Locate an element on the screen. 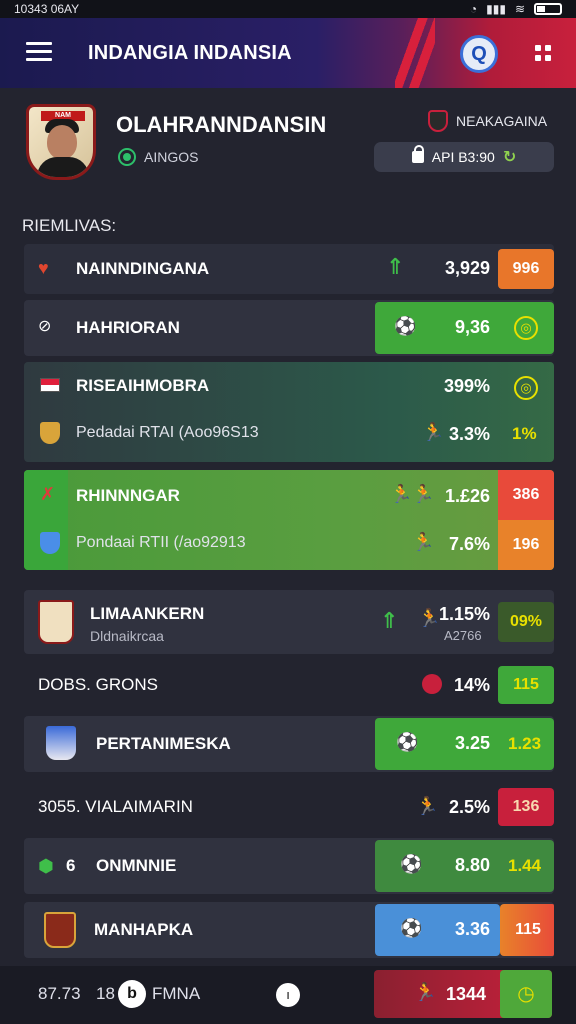 This screenshot has width=576, height=1024. profile-status: AINGOS is located at coordinates (158, 157).